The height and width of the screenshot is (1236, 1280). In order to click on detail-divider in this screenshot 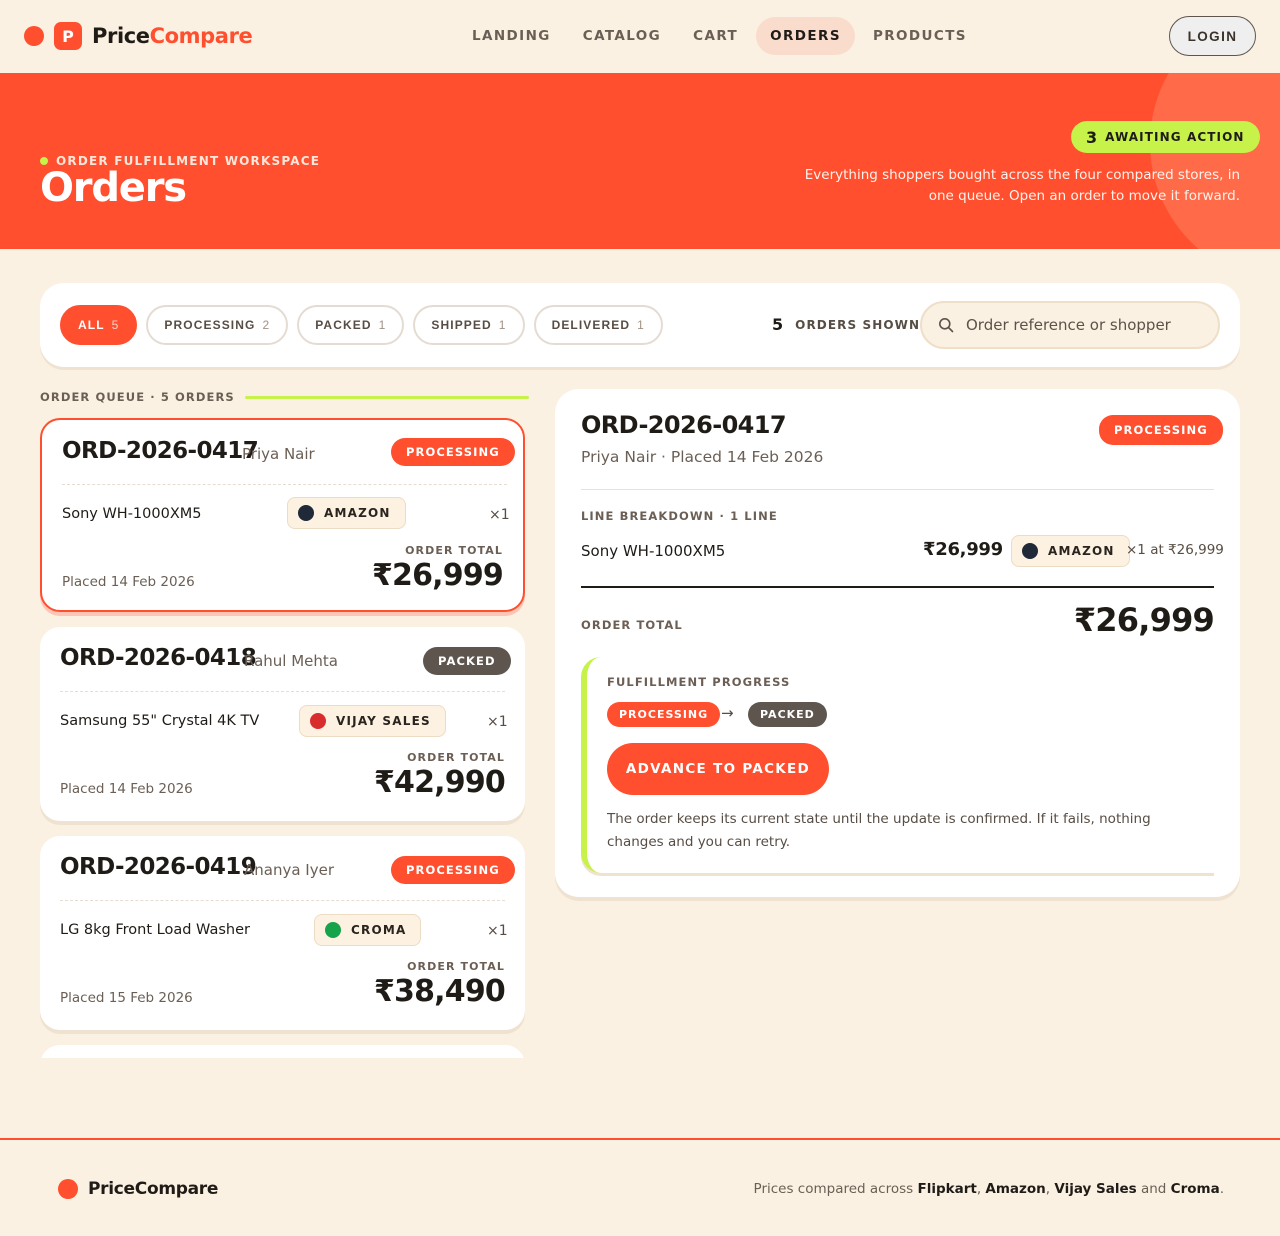, I will do `click(897, 489)`.